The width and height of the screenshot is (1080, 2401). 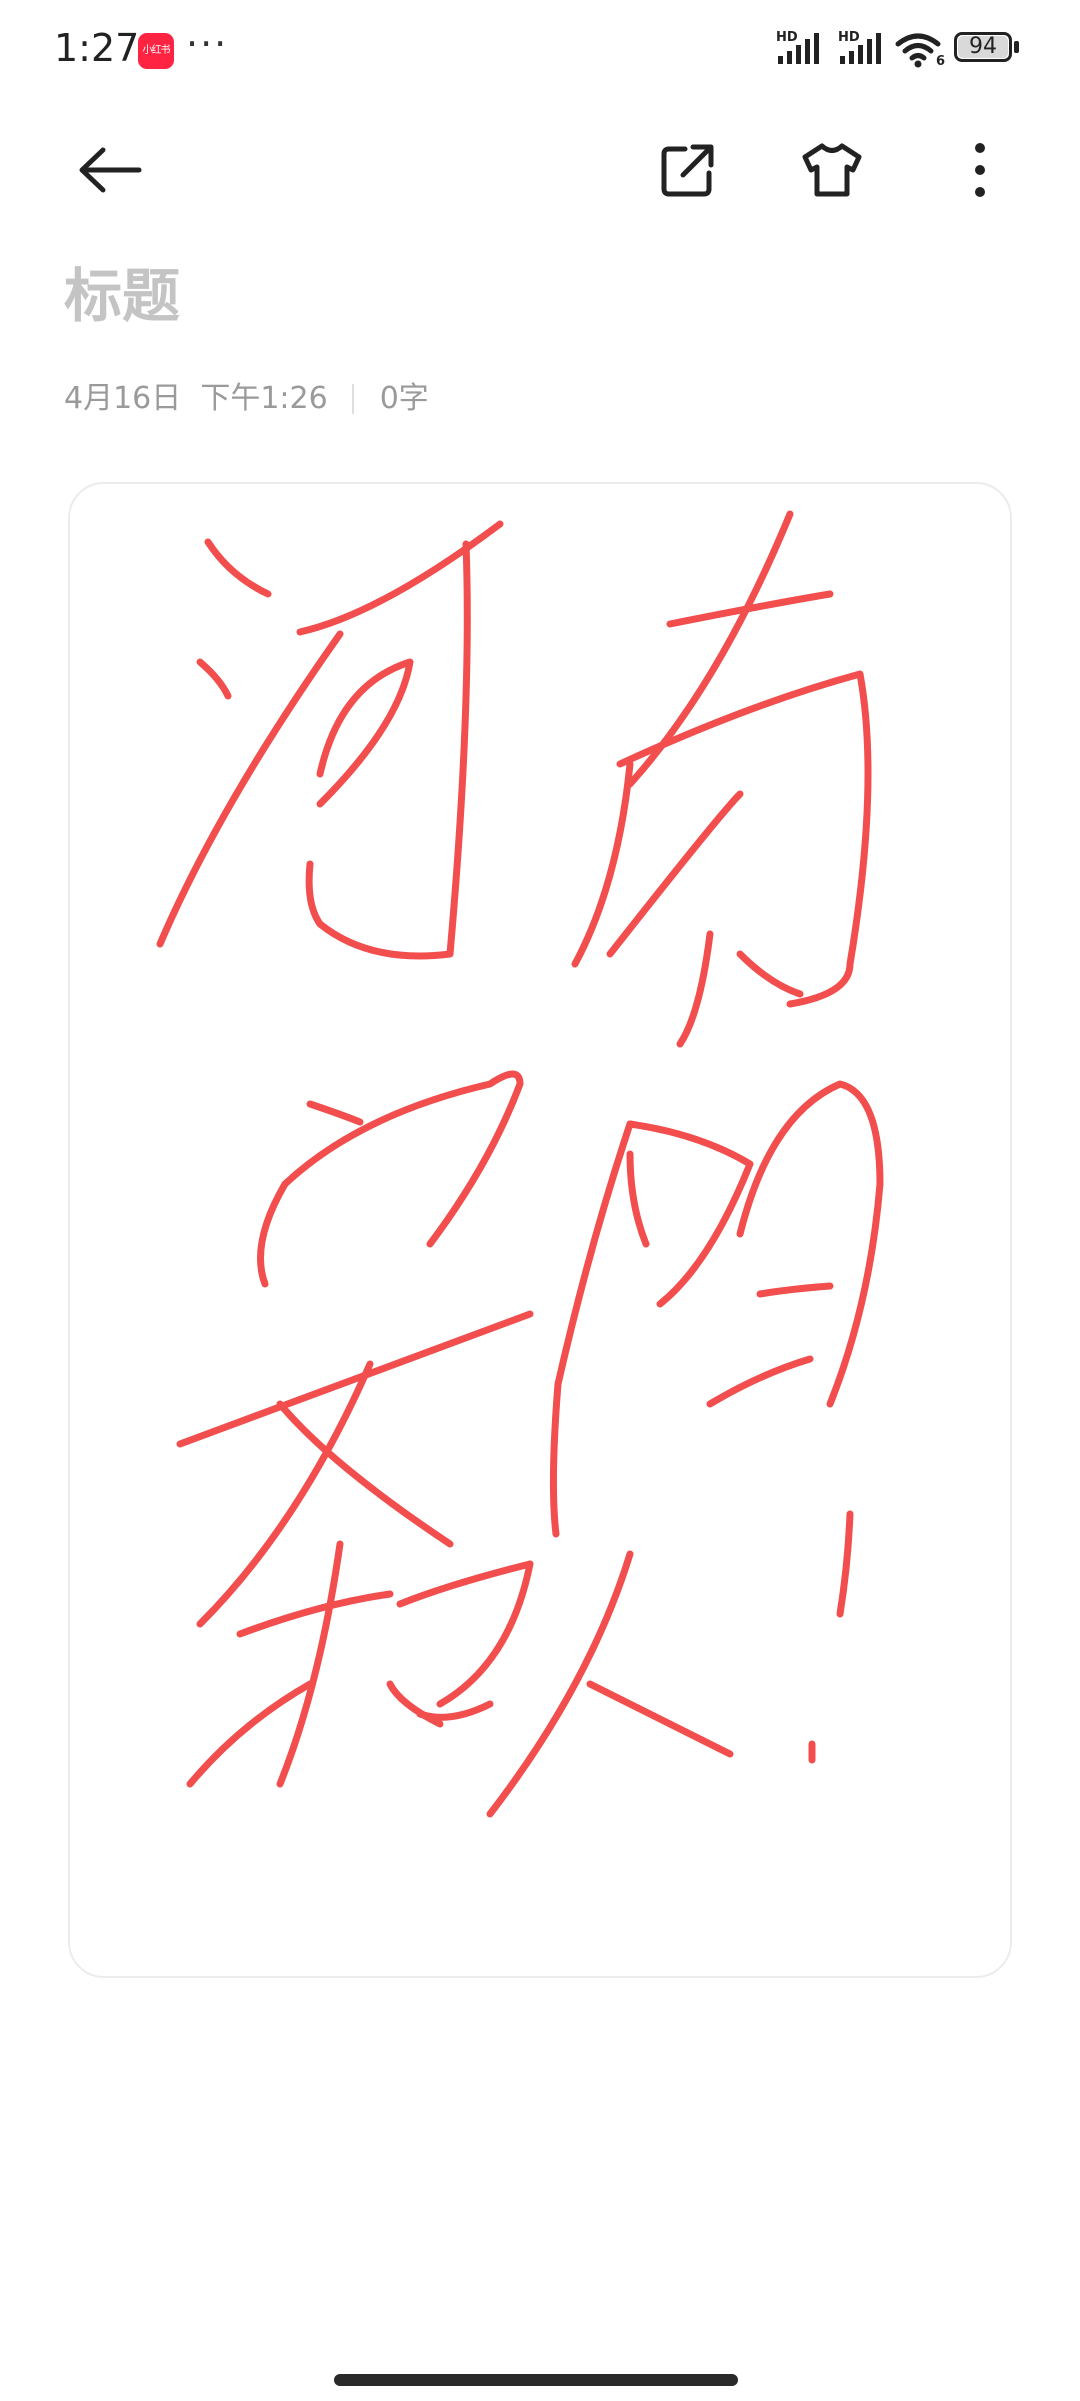 I want to click on note-meta: 4月16日 下午1:26 0字, so click(x=246, y=399).